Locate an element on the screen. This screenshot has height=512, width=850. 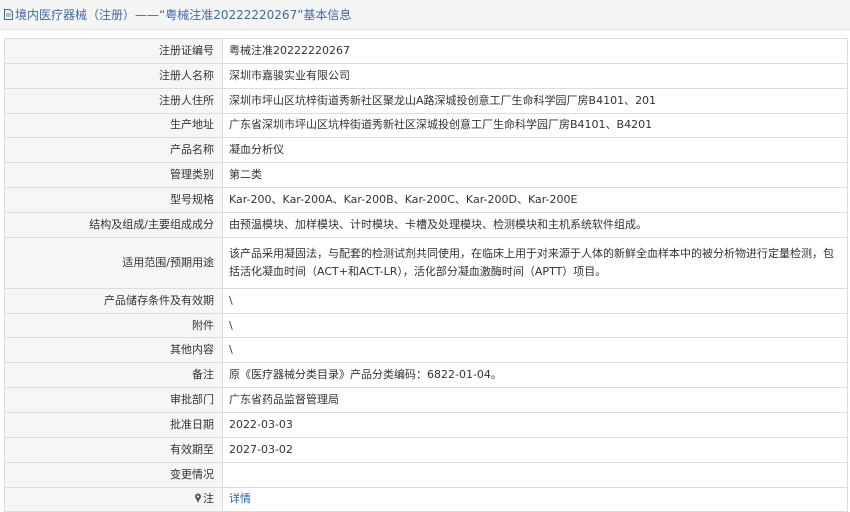
field-label: 管理类别 is located at coordinates (113, 175).